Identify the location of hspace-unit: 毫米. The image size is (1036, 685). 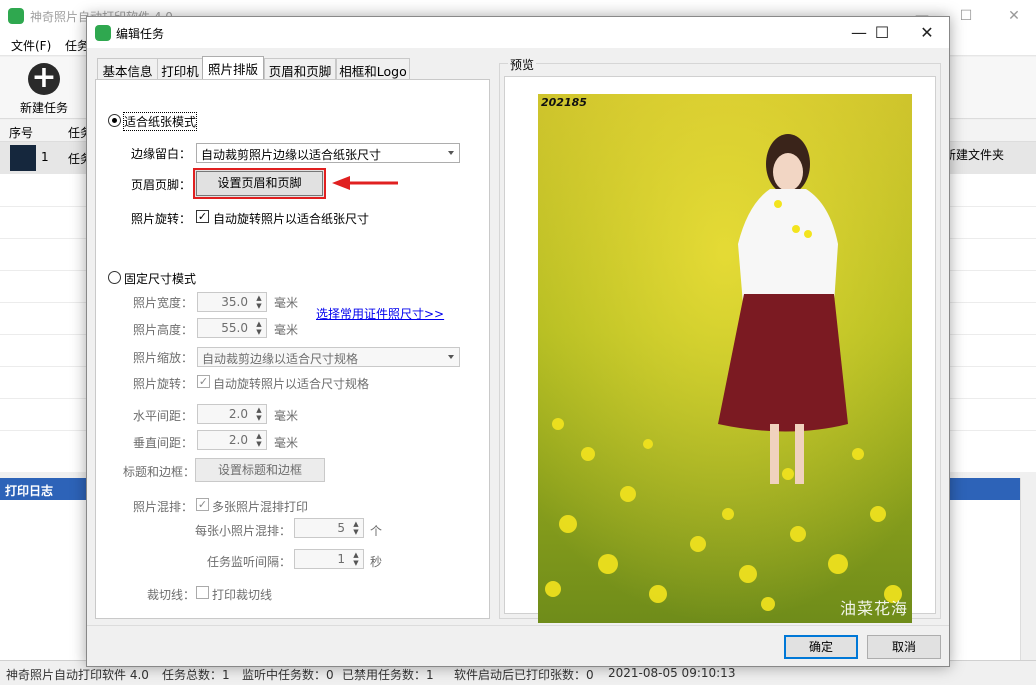
(286, 416).